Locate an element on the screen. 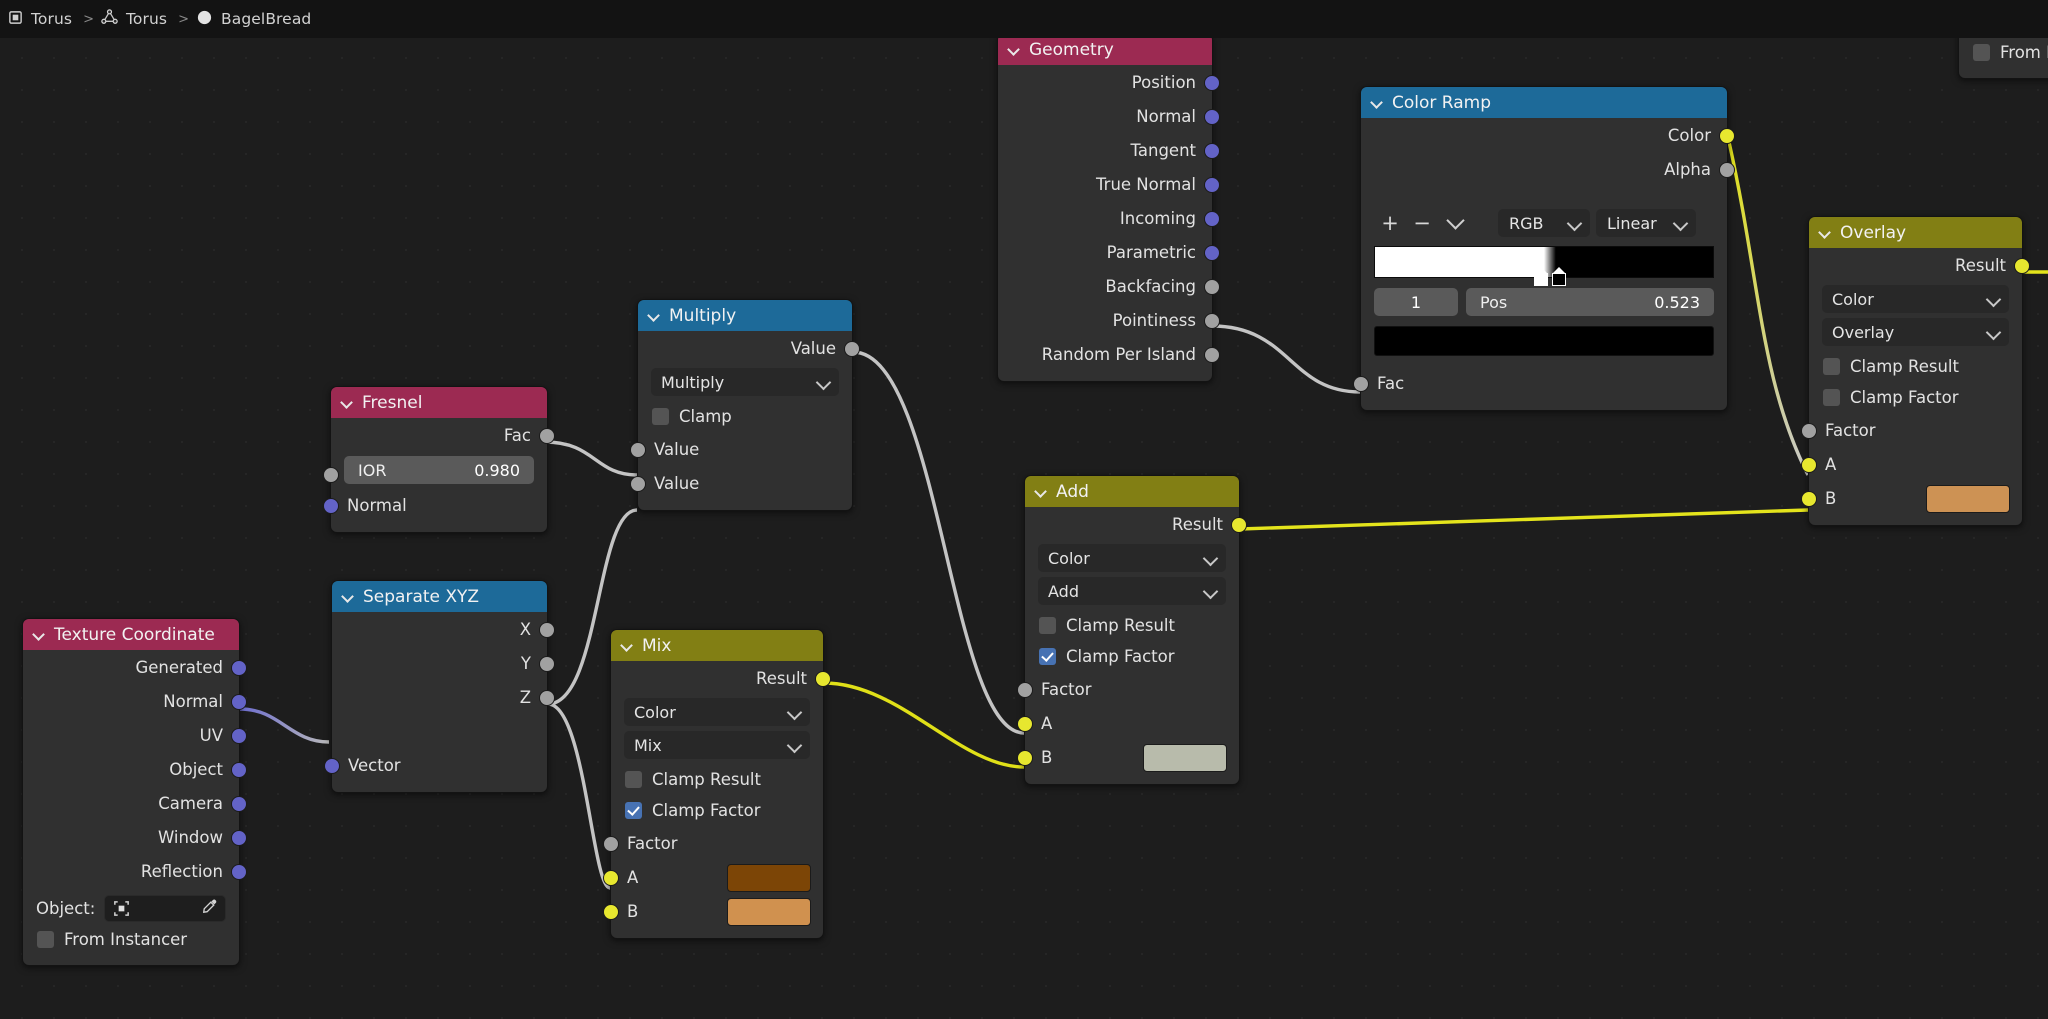 This screenshot has width=2048, height=1019. socket-row-fac-in: Fac is located at coordinates (1540, 383).